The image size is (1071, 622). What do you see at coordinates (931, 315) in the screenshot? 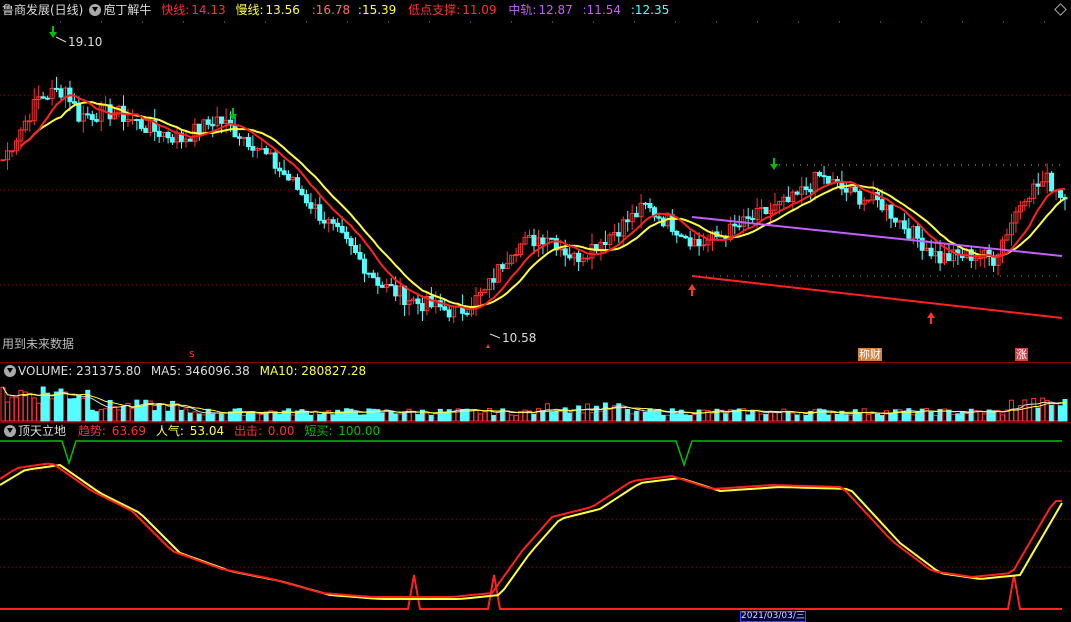
I see `up-arrow-icon` at bounding box center [931, 315].